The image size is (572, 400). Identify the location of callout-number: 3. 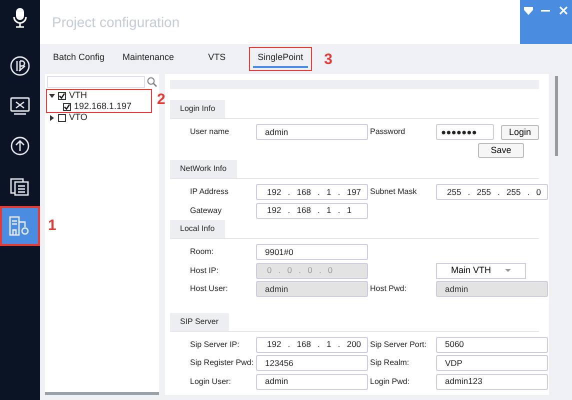
(328, 59).